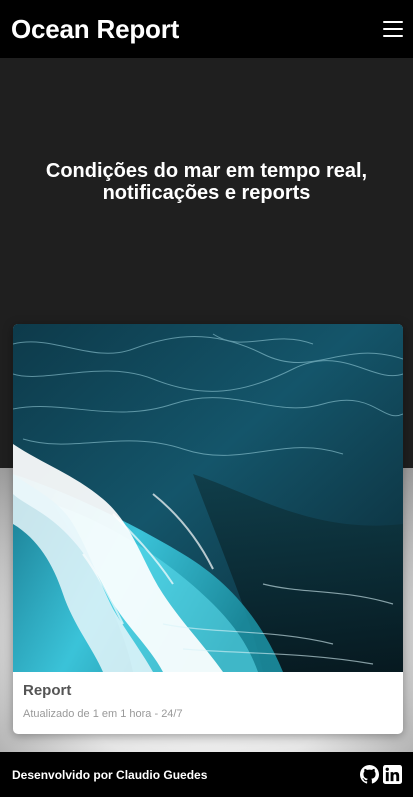  What do you see at coordinates (369, 774) in the screenshot?
I see `github-icon` at bounding box center [369, 774].